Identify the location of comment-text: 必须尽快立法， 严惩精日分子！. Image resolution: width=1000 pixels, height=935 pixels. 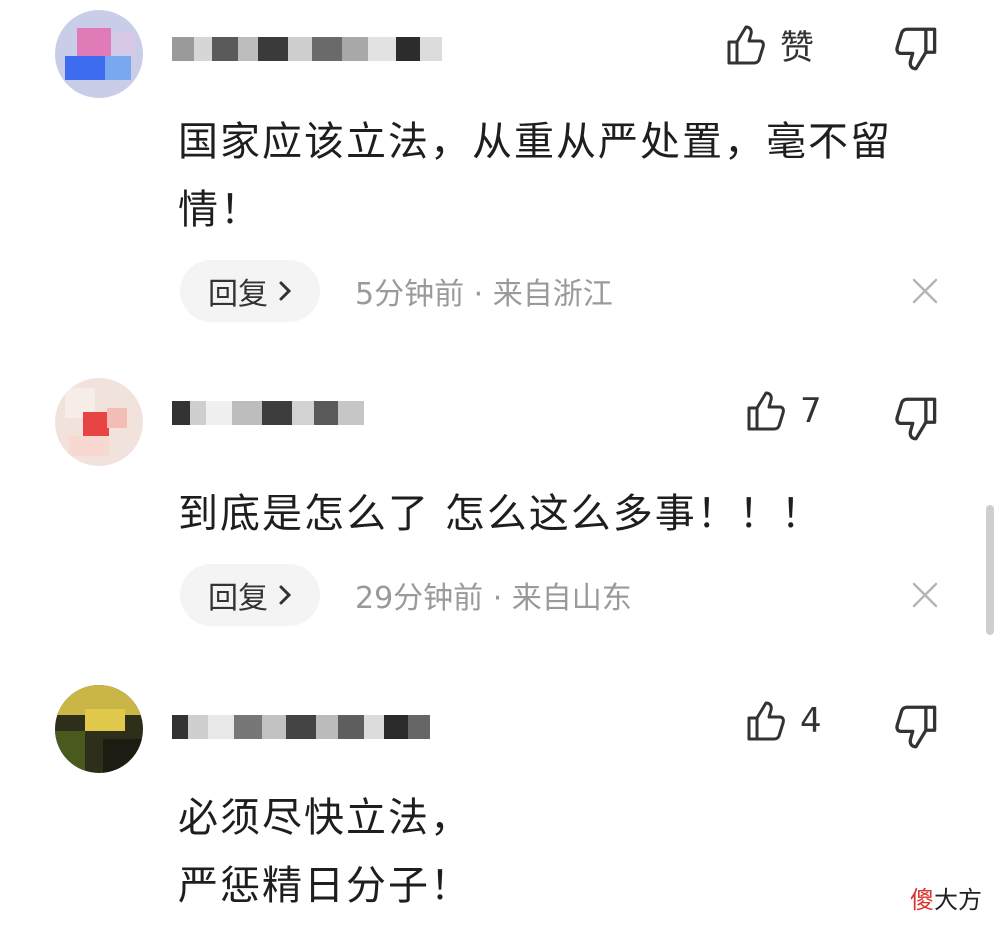
(563, 852).